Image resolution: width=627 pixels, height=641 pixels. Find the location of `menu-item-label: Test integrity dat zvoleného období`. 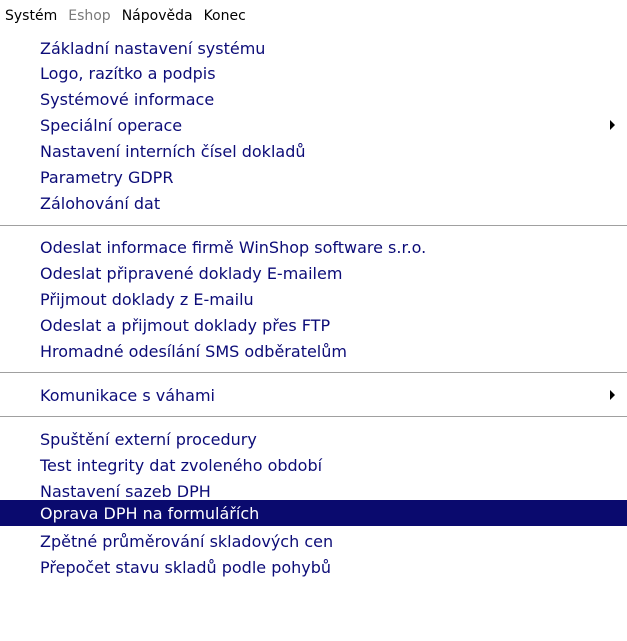

menu-item-label: Test integrity dat zvoleného období is located at coordinates (181, 465).